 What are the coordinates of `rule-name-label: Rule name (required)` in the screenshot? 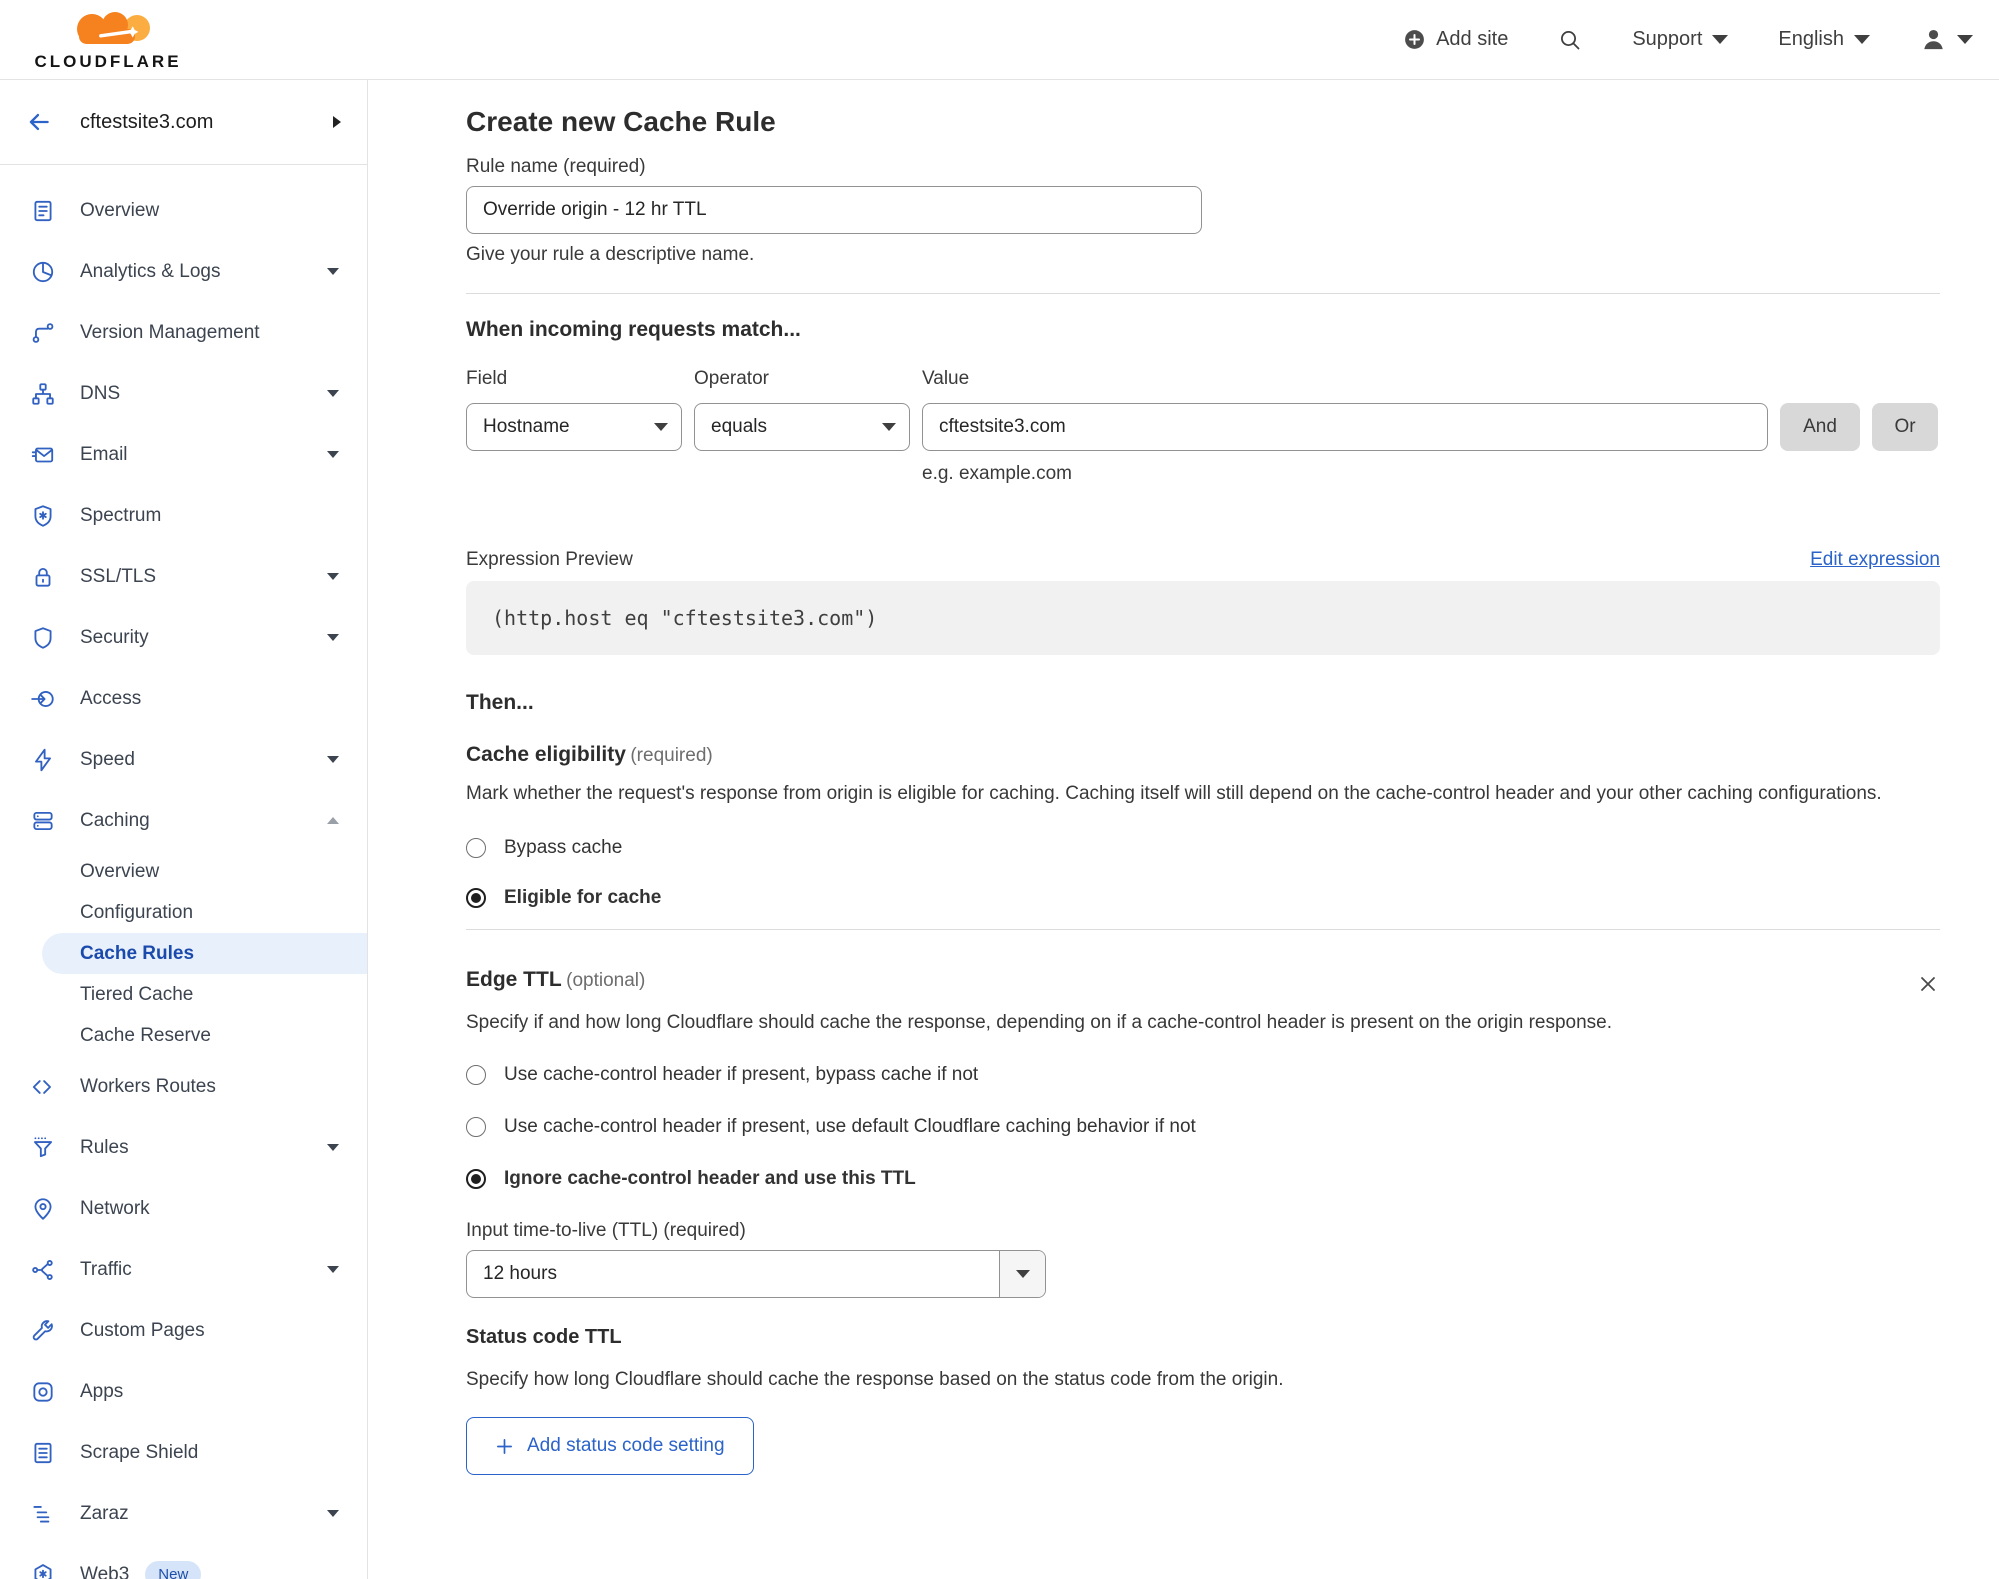 It's located at (556, 166).